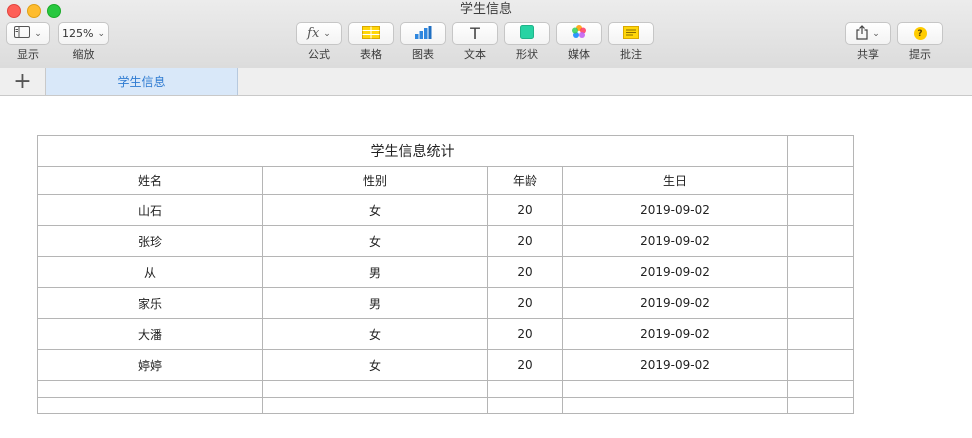 Image resolution: width=972 pixels, height=438 pixels. What do you see at coordinates (142, 81) in the screenshot?
I see `tab-student-info: 学生信息` at bounding box center [142, 81].